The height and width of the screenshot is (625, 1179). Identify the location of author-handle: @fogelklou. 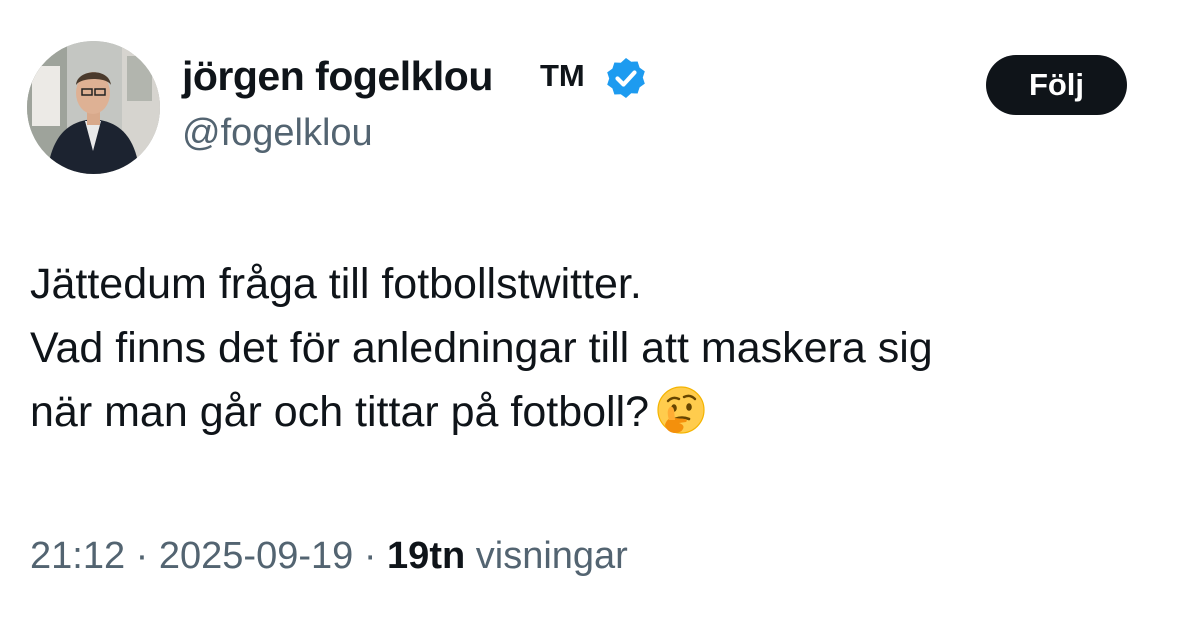
(277, 133).